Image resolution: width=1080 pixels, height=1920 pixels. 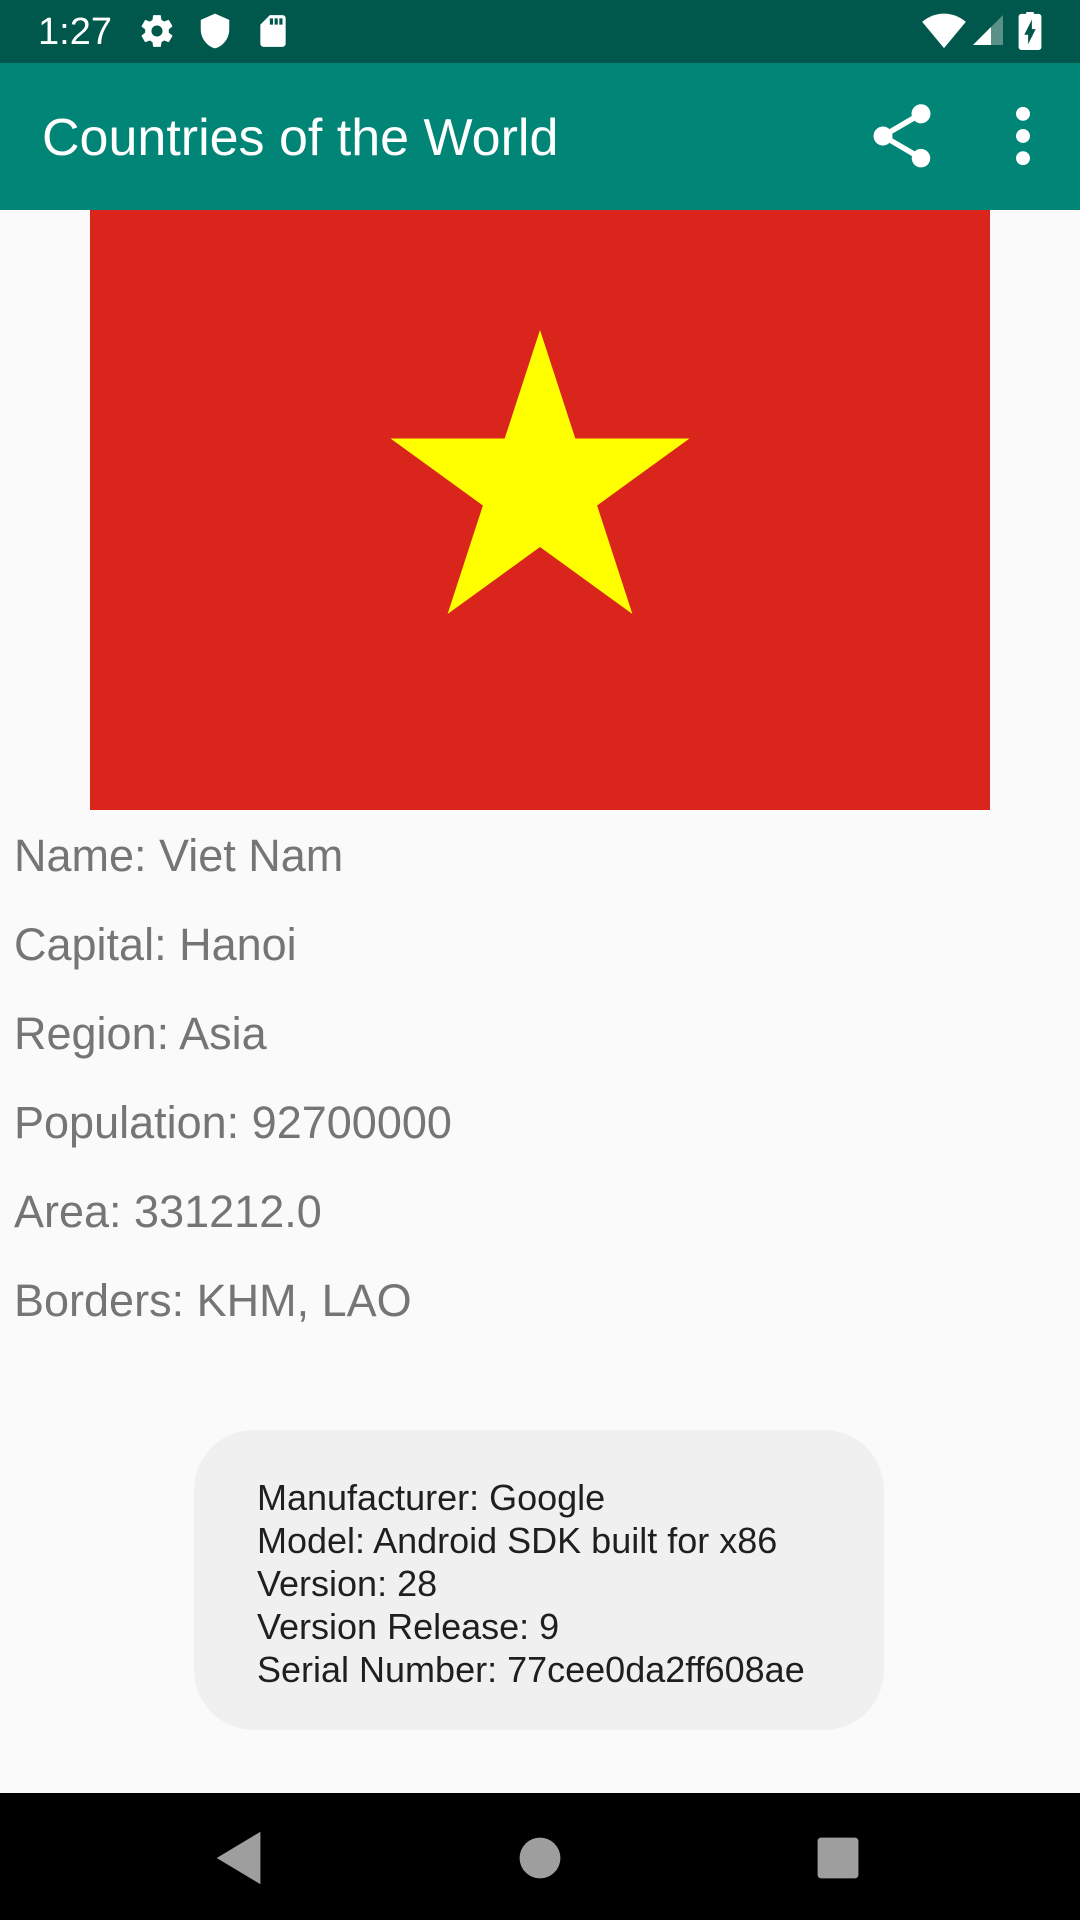 What do you see at coordinates (140, 1033) in the screenshot?
I see `country-region: Region: Asia` at bounding box center [140, 1033].